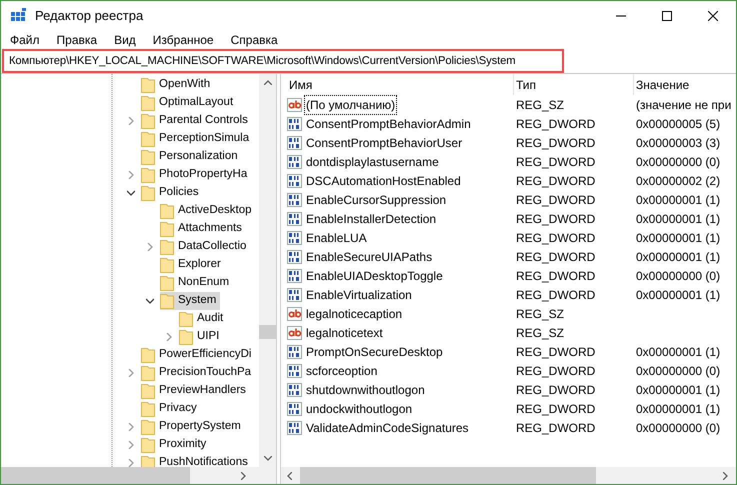 The height and width of the screenshot is (485, 737). What do you see at coordinates (663, 85) in the screenshot?
I see `column-header: Значение` at bounding box center [663, 85].